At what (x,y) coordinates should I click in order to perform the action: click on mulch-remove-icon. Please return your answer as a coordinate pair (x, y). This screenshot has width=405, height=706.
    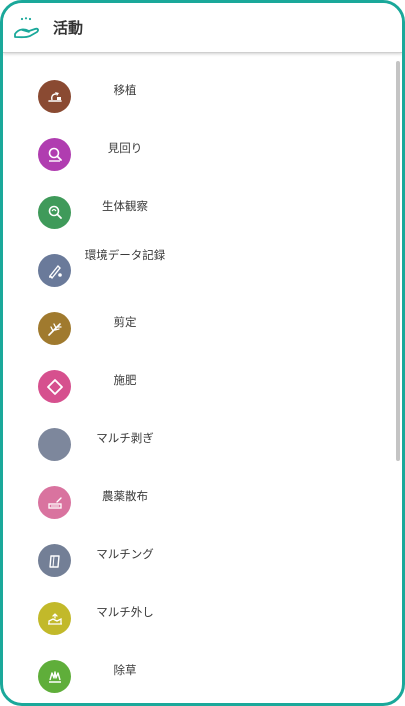
    Looking at the image, I should click on (54, 618).